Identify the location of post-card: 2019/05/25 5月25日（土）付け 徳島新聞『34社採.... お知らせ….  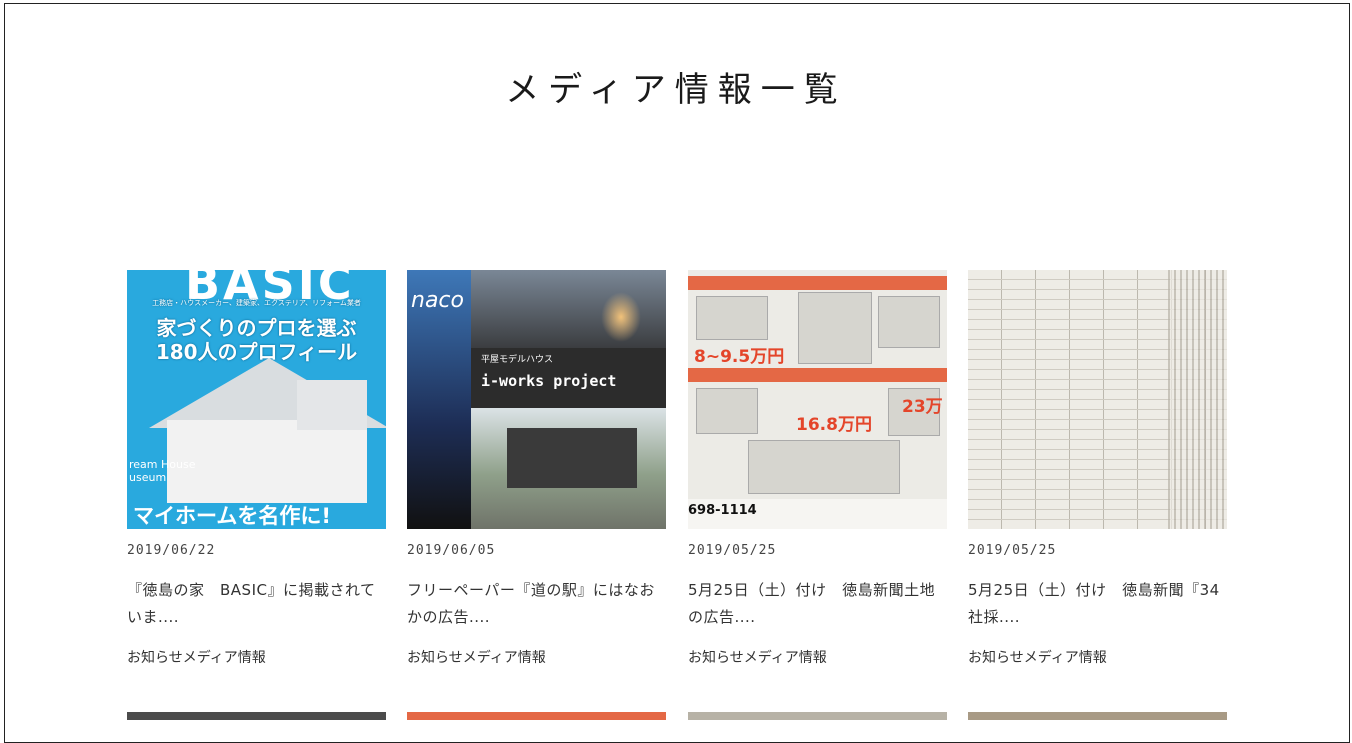
(1097, 468).